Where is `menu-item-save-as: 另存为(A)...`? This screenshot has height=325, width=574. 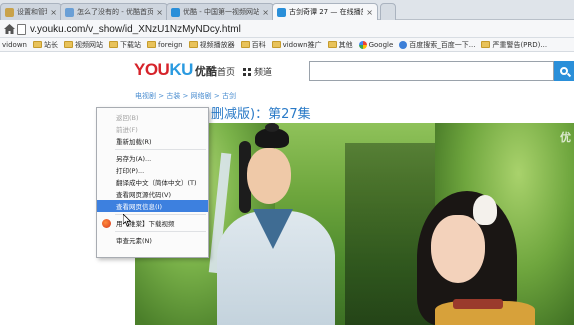 menu-item-save-as: 另存为(A)... is located at coordinates (152, 158).